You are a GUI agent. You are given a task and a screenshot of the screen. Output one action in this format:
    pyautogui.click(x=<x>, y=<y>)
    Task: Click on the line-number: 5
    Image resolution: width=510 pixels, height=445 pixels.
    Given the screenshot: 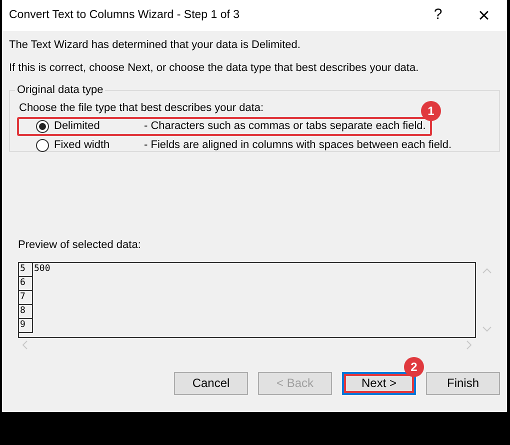 What is the action you would take?
    pyautogui.click(x=26, y=269)
    